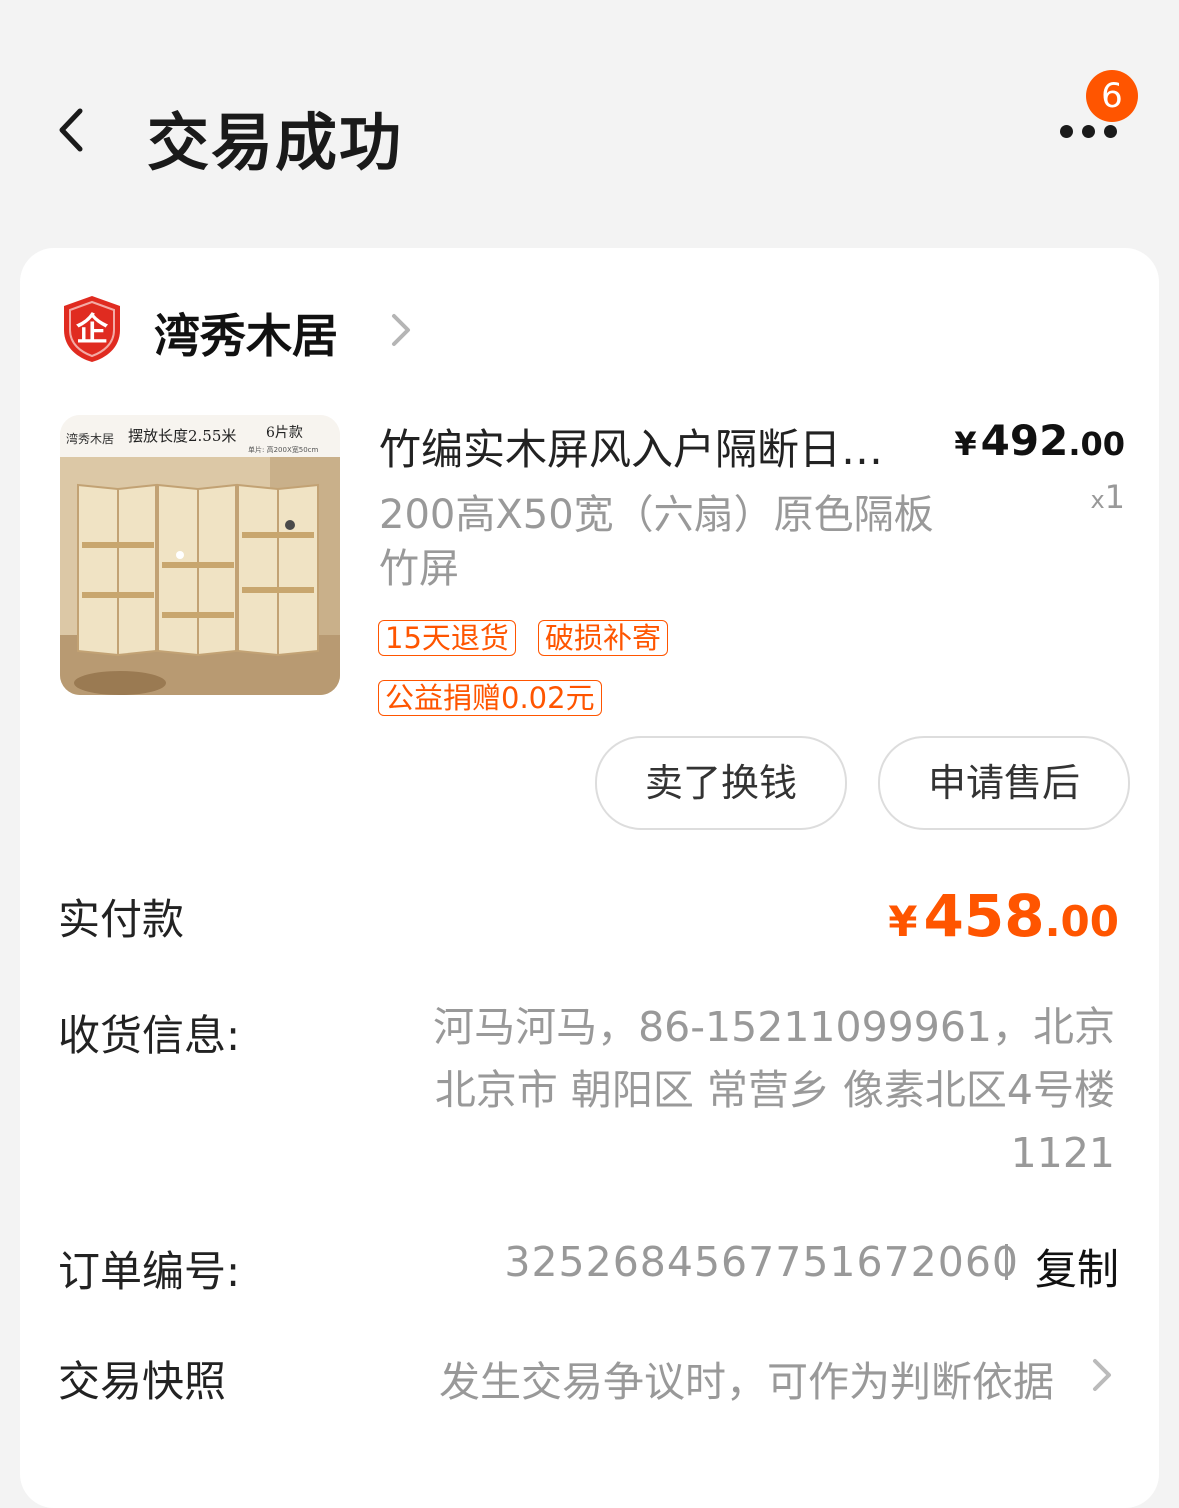  I want to click on quantity: x1, so click(1107, 497).